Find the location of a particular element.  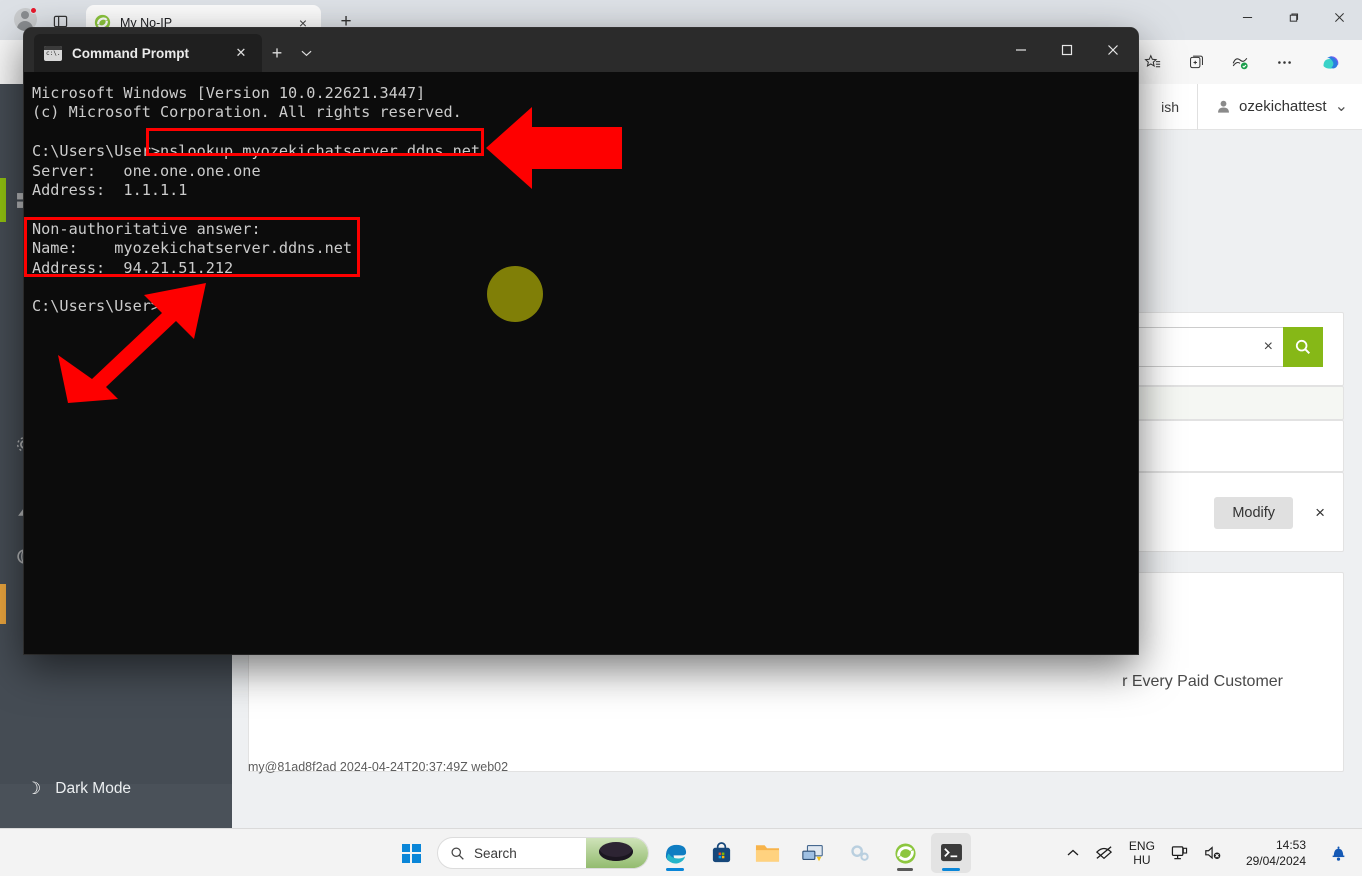

console-tab: Command Prompt ✕ is located at coordinates (148, 53).